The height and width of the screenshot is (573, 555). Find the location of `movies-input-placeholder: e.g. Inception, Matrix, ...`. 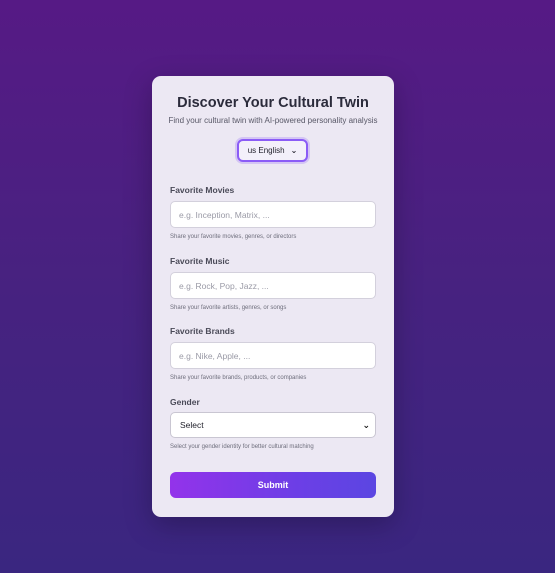

movies-input-placeholder: e.g. Inception, Matrix, ... is located at coordinates (224, 214).